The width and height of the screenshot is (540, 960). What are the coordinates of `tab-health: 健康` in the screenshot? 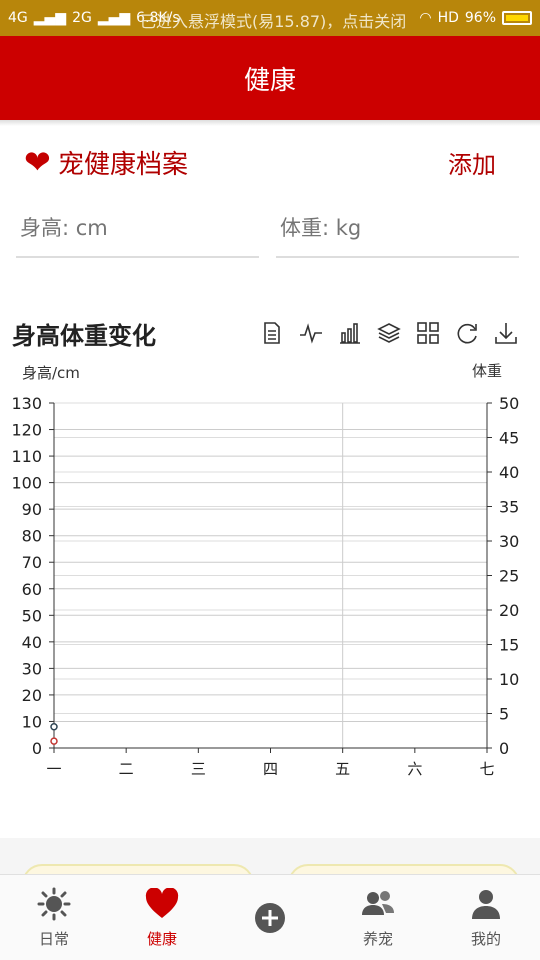 It's located at (162, 917).